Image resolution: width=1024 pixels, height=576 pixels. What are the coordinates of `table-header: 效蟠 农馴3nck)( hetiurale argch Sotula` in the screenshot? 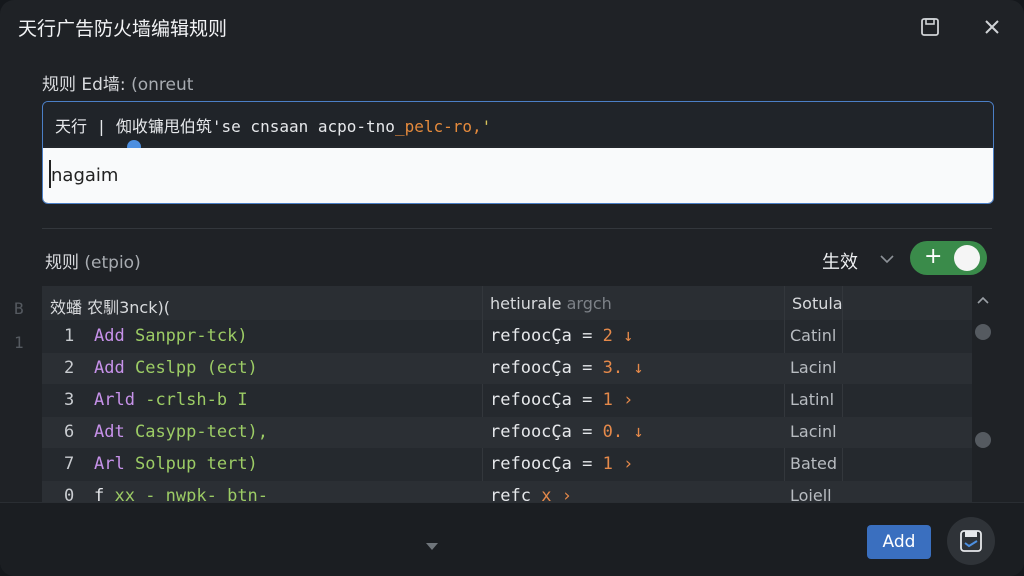 It's located at (507, 303).